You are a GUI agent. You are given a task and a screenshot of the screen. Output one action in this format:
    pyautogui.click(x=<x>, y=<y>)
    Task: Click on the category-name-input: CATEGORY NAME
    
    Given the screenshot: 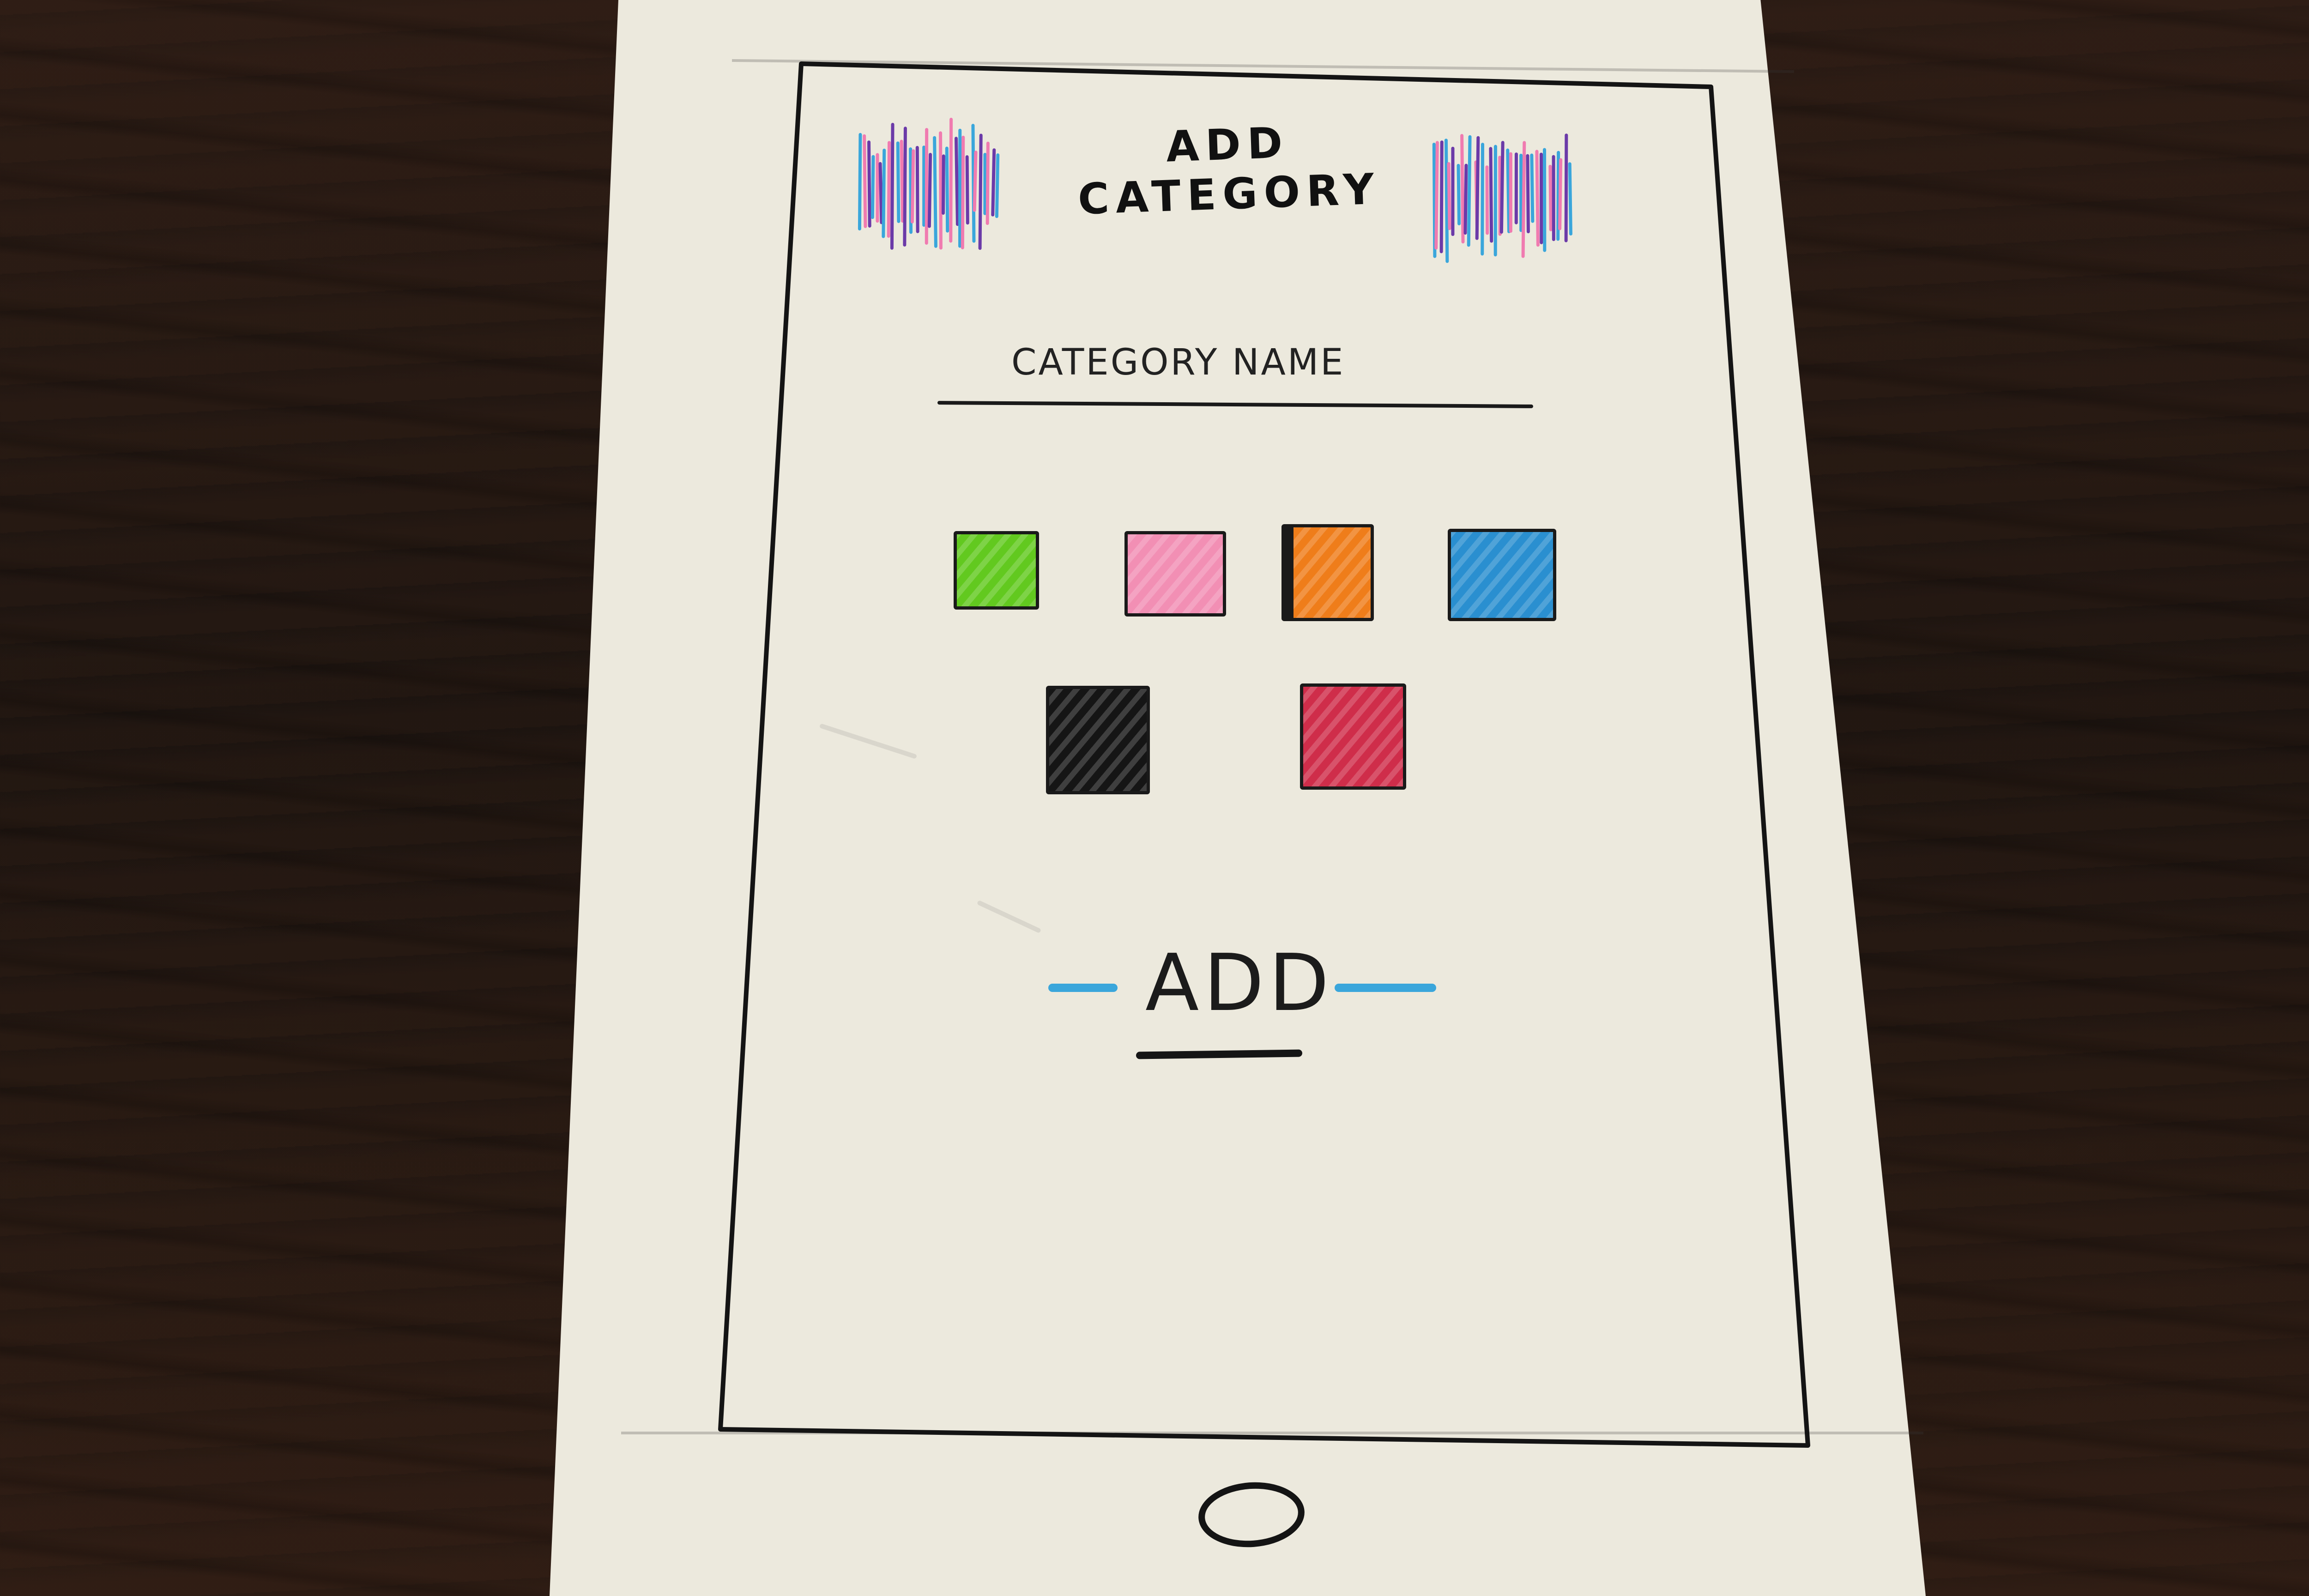 What is the action you would take?
    pyautogui.click(x=1235, y=370)
    